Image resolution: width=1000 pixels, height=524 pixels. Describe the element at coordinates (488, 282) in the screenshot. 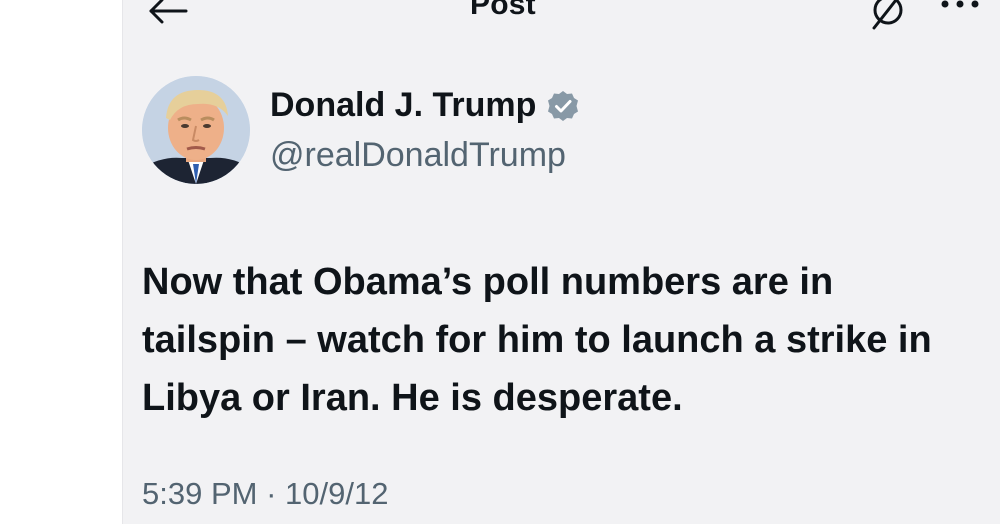

I see `post-text-line: Now that Obama’s poll numbers are in` at that location.